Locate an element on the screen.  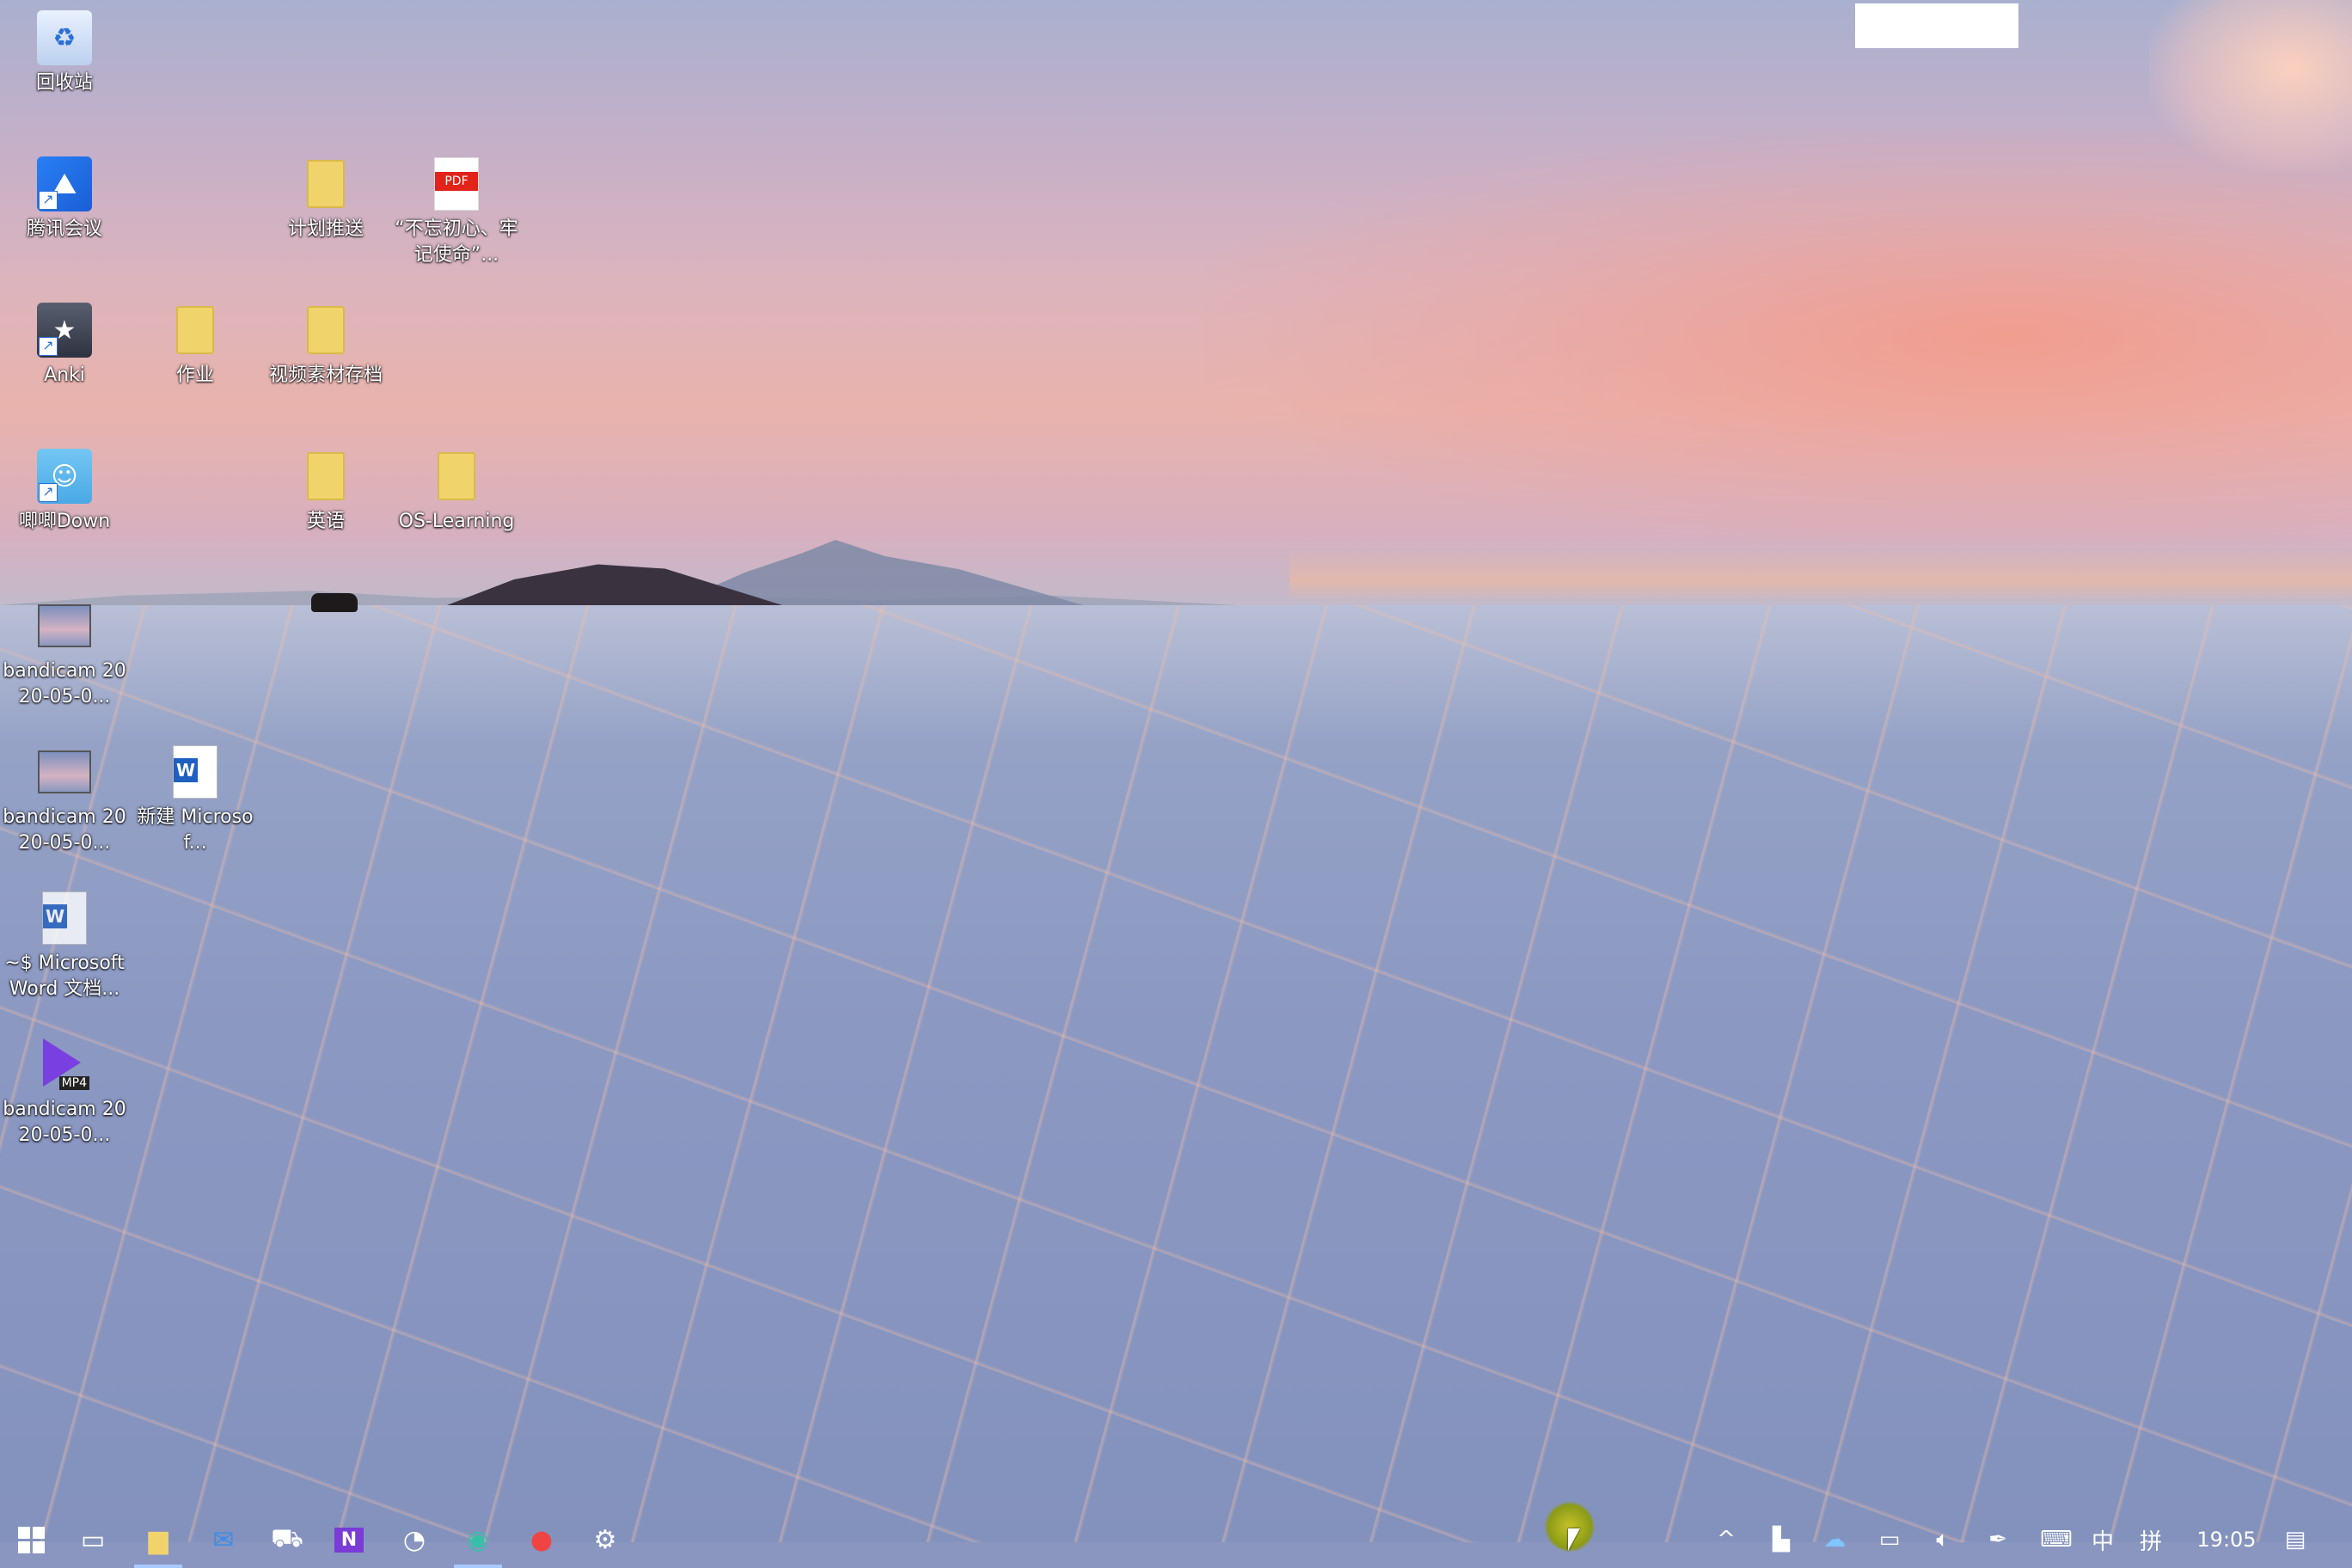
mail-button: ✉ is located at coordinates (223, 1539).